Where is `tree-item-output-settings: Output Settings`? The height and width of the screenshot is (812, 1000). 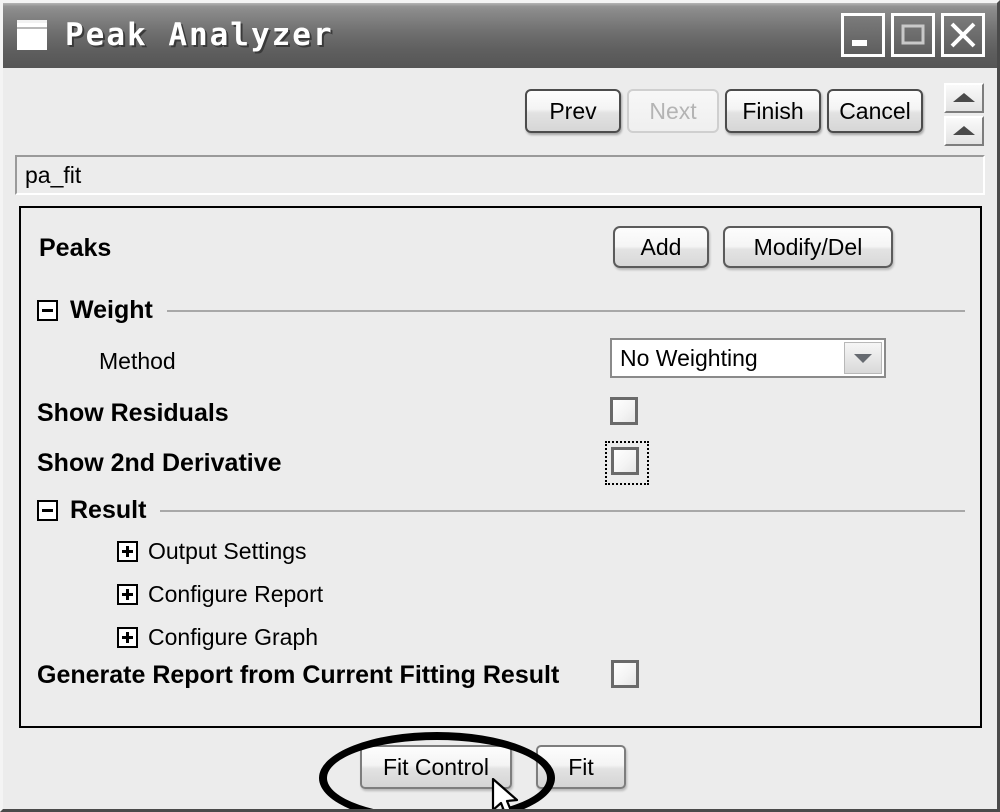 tree-item-output-settings: Output Settings is located at coordinates (212, 551).